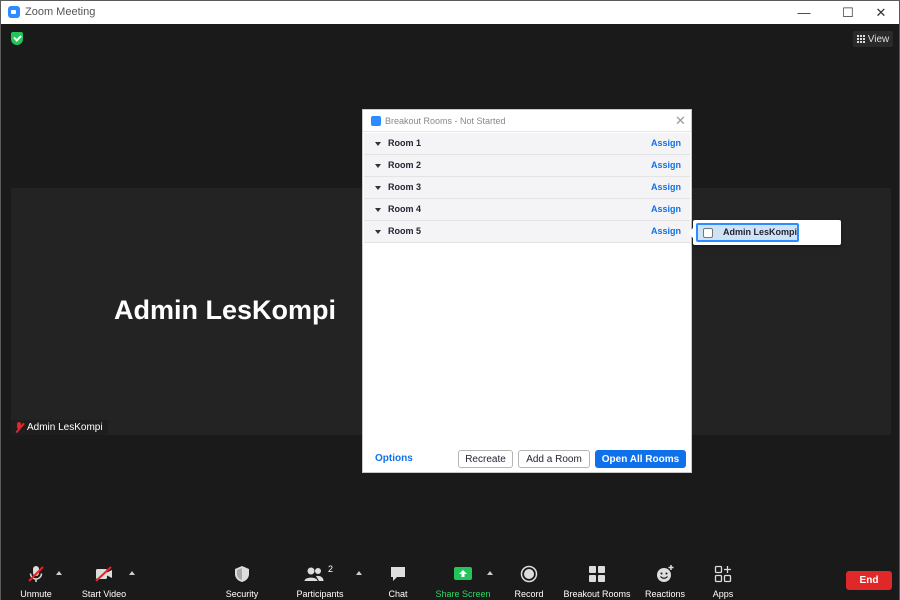 This screenshot has height=600, width=900. What do you see at coordinates (665, 594) in the screenshot?
I see `reactions-label: Reactions` at bounding box center [665, 594].